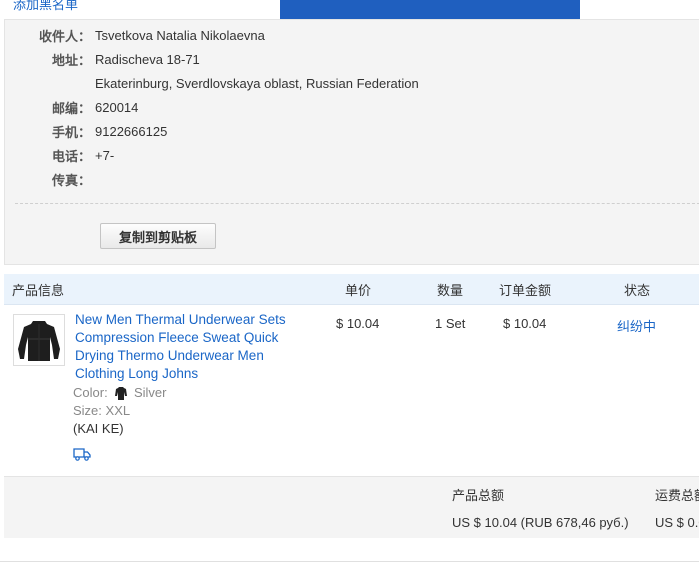  I want to click on shipping-total-label: 运费总额, so click(677, 495).